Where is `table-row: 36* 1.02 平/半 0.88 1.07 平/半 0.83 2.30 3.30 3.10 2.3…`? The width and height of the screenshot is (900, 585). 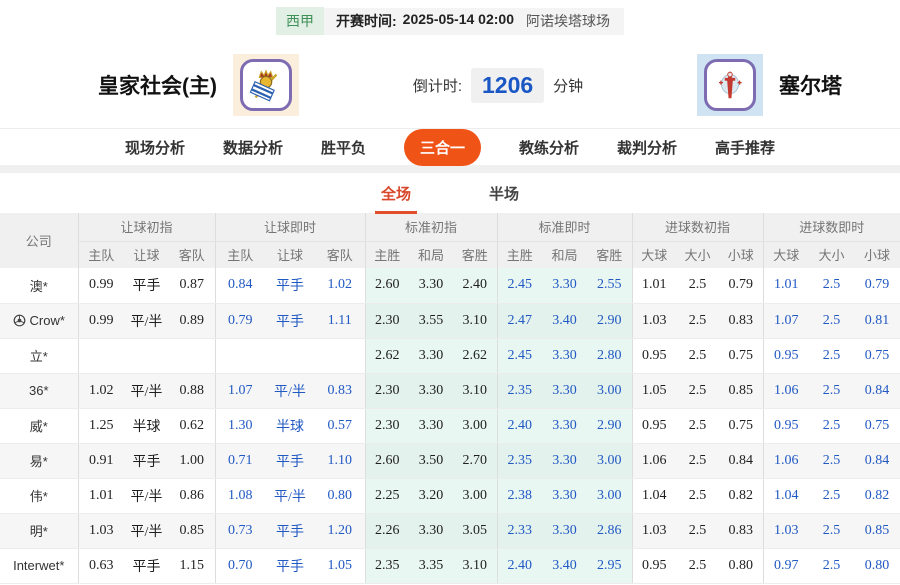 table-row: 36* 1.02 平/半 0.88 1.07 平/半 0.83 2.30 3.30 3.10 2.3… is located at coordinates (450, 391).